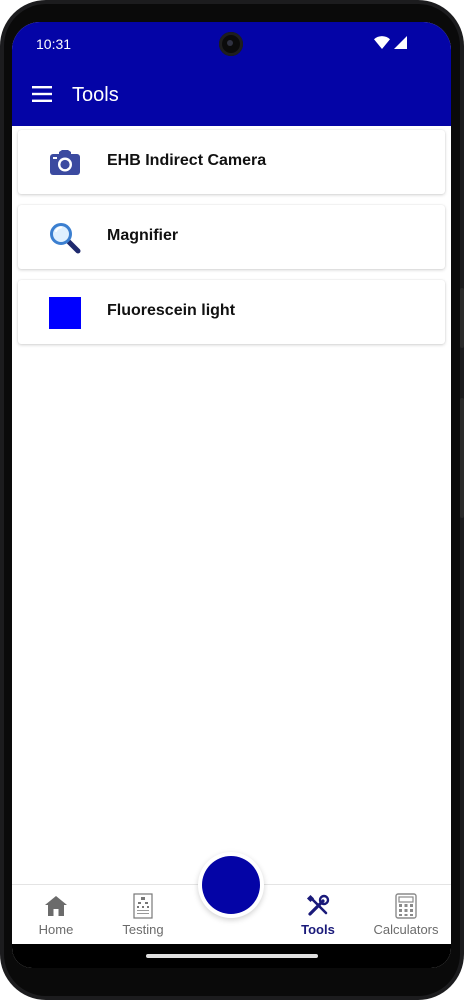  What do you see at coordinates (56, 906) in the screenshot?
I see `home-icon` at bounding box center [56, 906].